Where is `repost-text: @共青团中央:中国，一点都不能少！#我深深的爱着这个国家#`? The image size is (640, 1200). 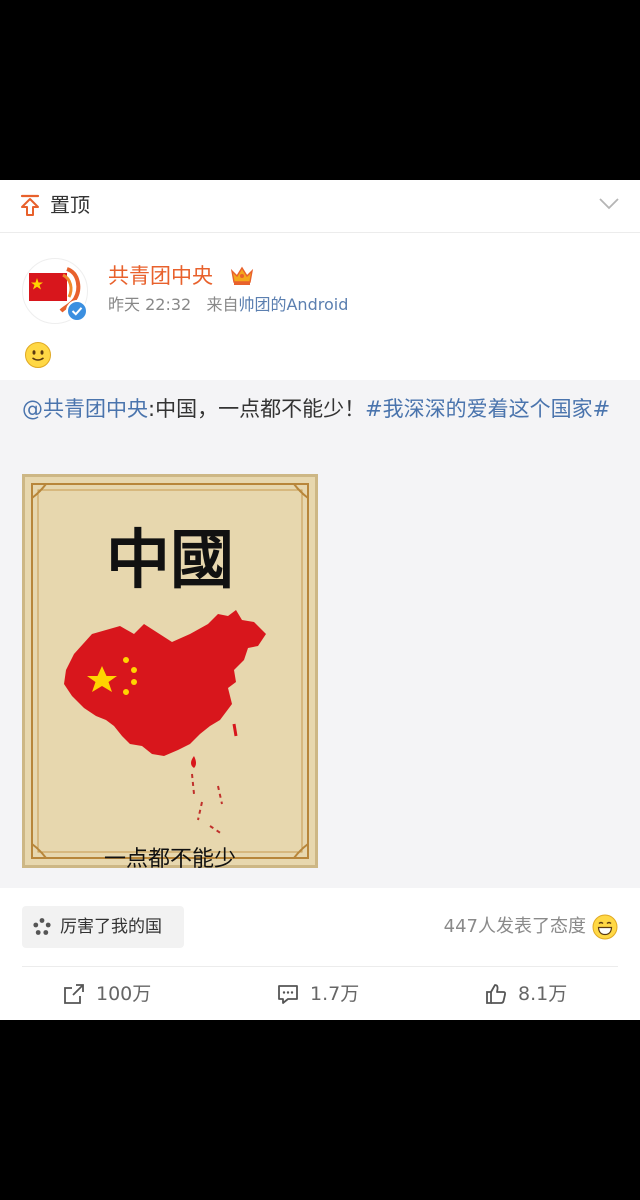
repost-text: @共青团中央:中国，一点都不能少！#我深深的爱着这个国家# is located at coordinates (322, 409).